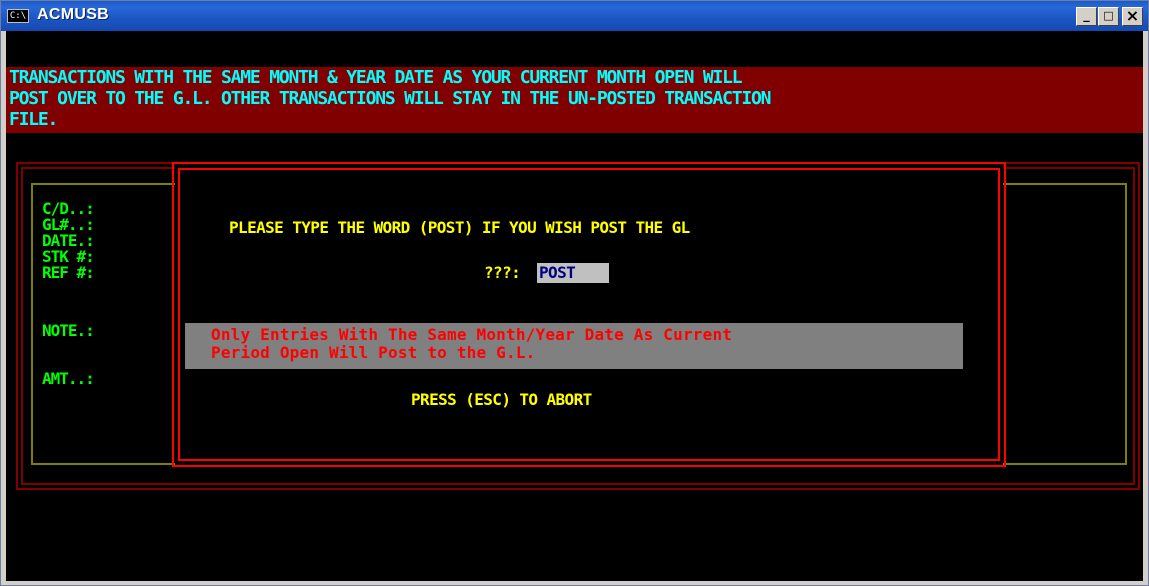 Image resolution: width=1149 pixels, height=586 pixels. Describe the element at coordinates (574, 16) in the screenshot. I see `title-bar: C:\ ACMUSB _ □ ×` at that location.